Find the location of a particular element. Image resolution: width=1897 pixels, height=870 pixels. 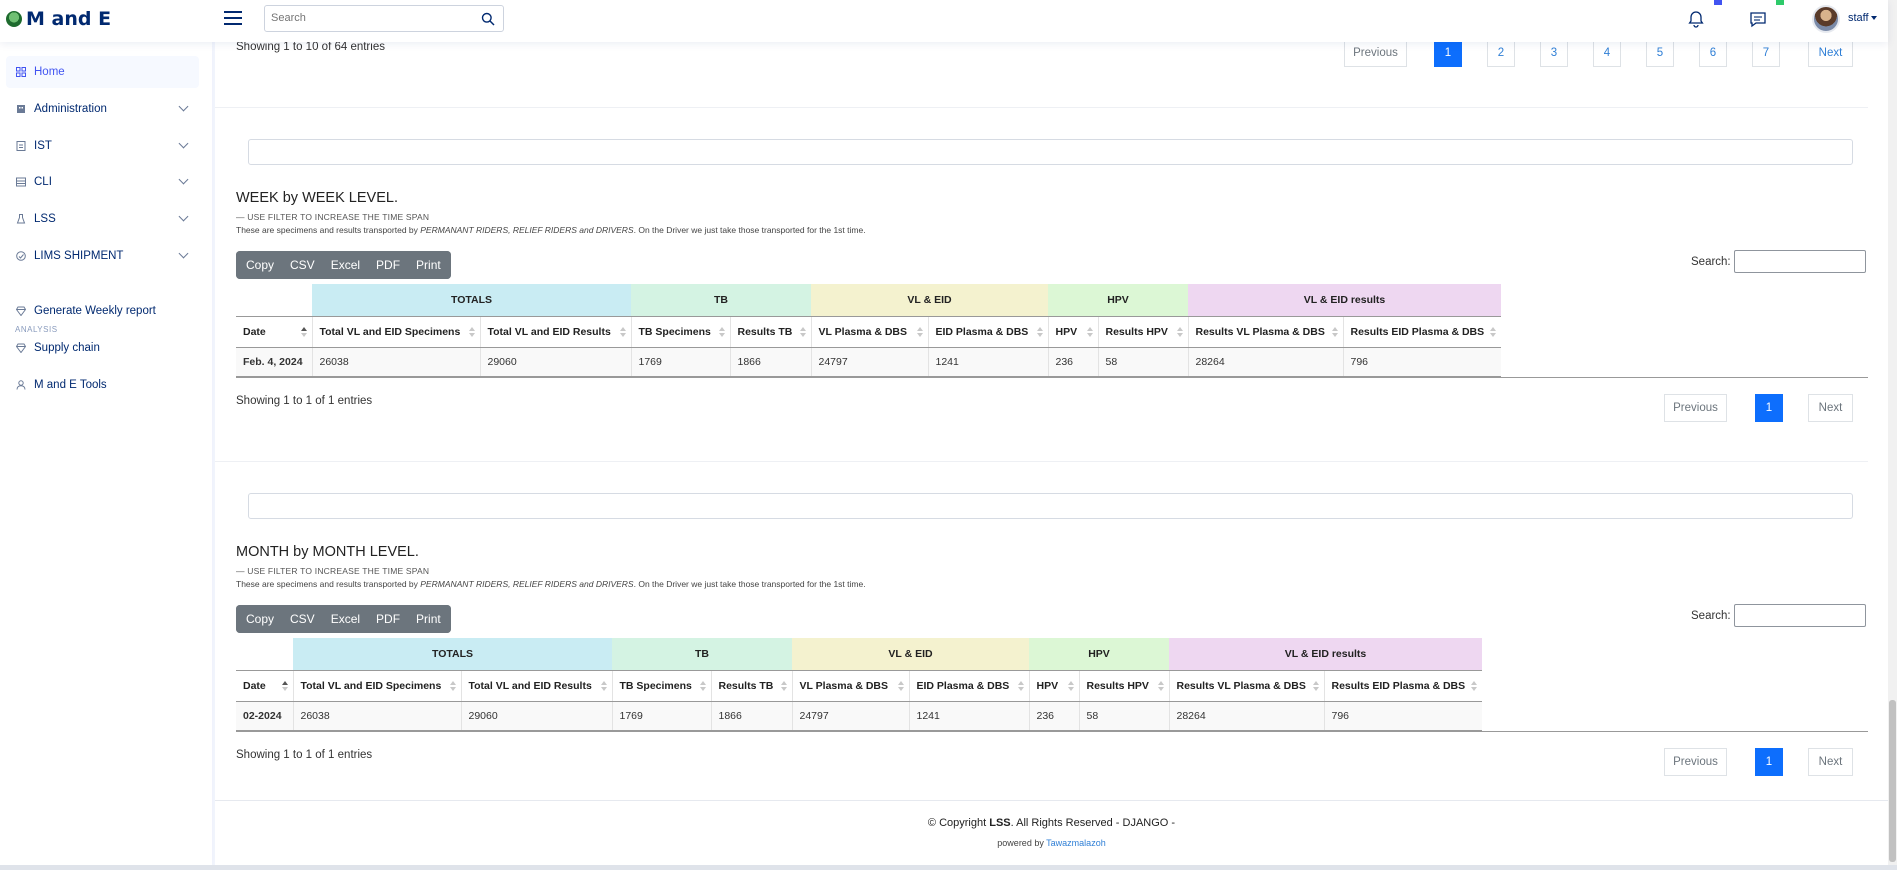

group-header-tb: TB is located at coordinates (721, 300).